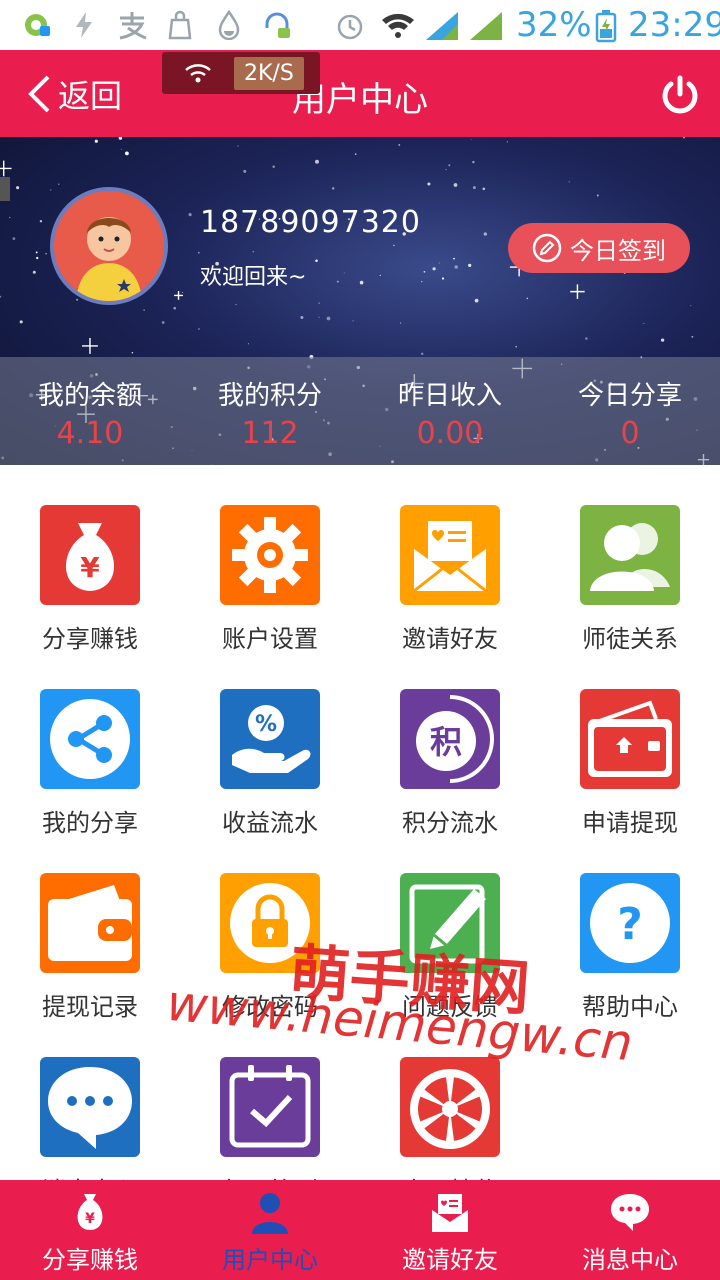  I want to click on svg-text: 积, so click(446, 742).